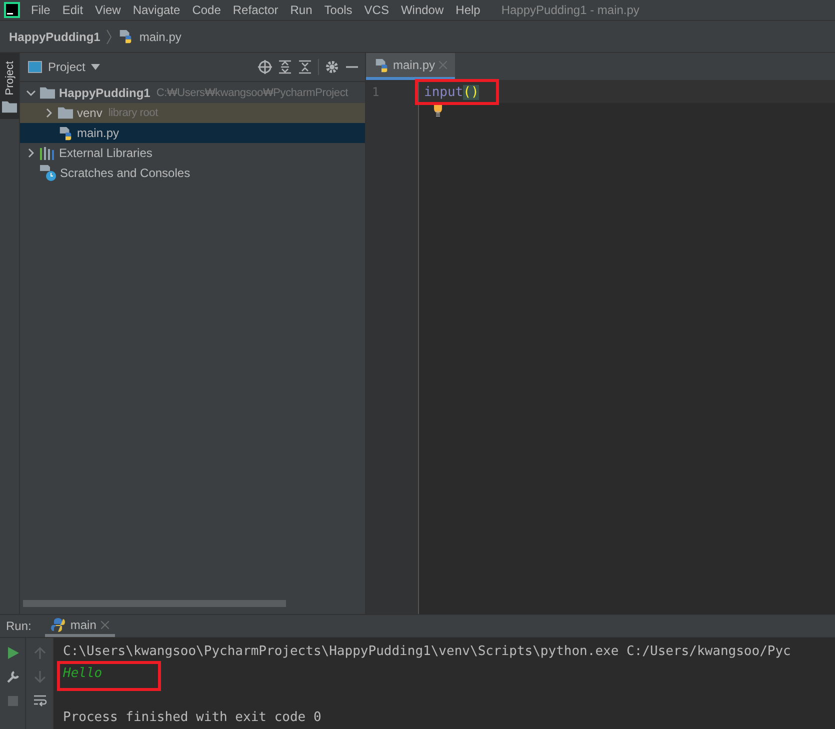 The image size is (835, 729). What do you see at coordinates (332, 67) in the screenshot?
I see `settings-icon` at bounding box center [332, 67].